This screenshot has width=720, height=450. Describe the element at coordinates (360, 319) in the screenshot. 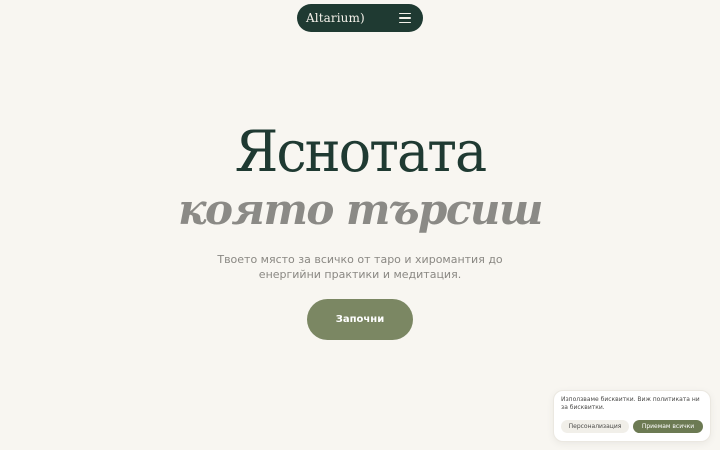

I see `start-button: Започни` at that location.